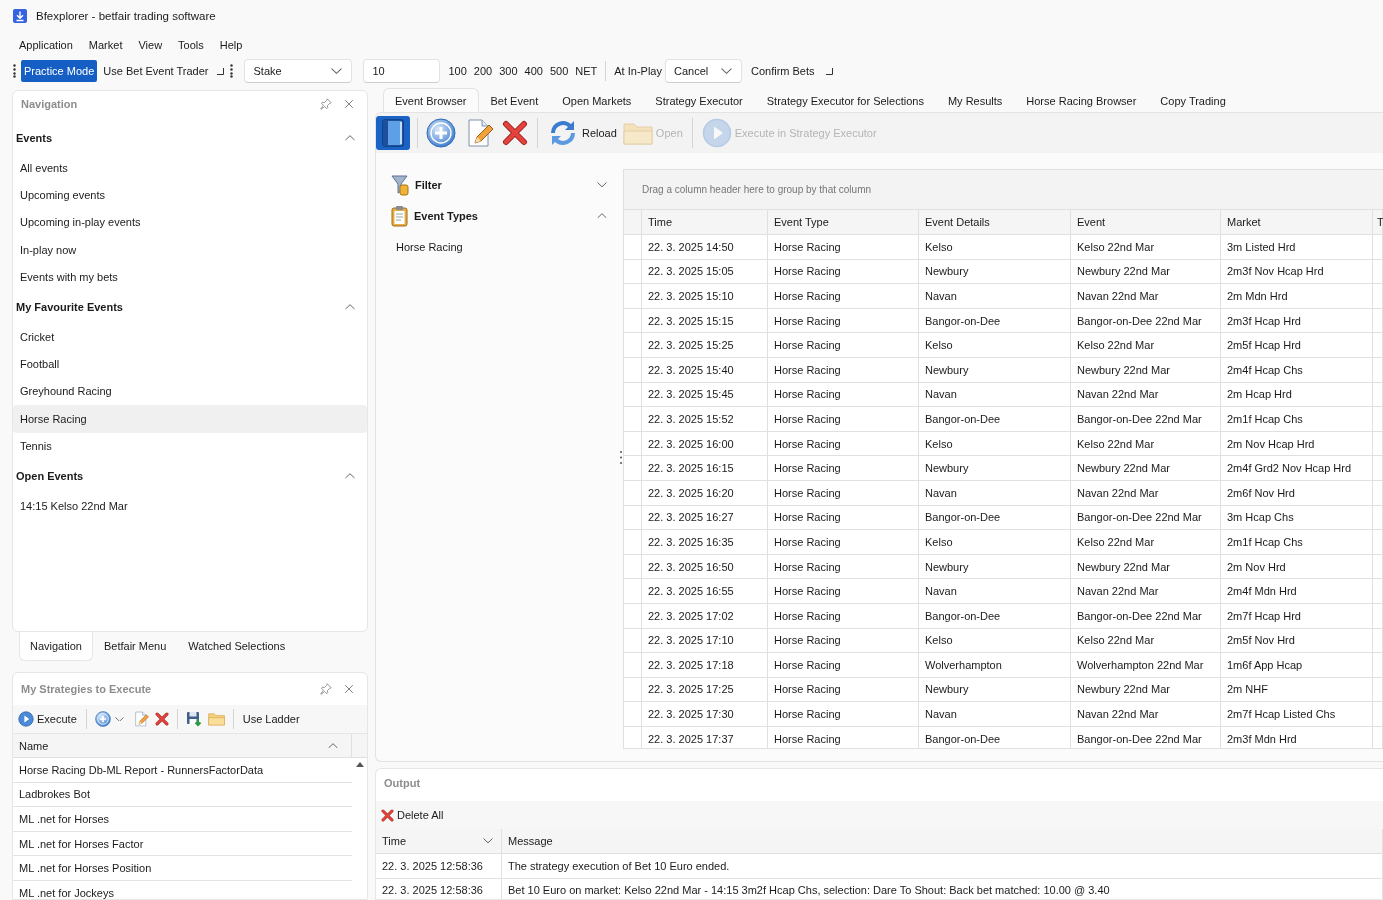 This screenshot has width=1383, height=900. Describe the element at coordinates (1146, 517) in the screenshot. I see `table-cell: Bangor-on-Dee 22nd Mar` at that location.